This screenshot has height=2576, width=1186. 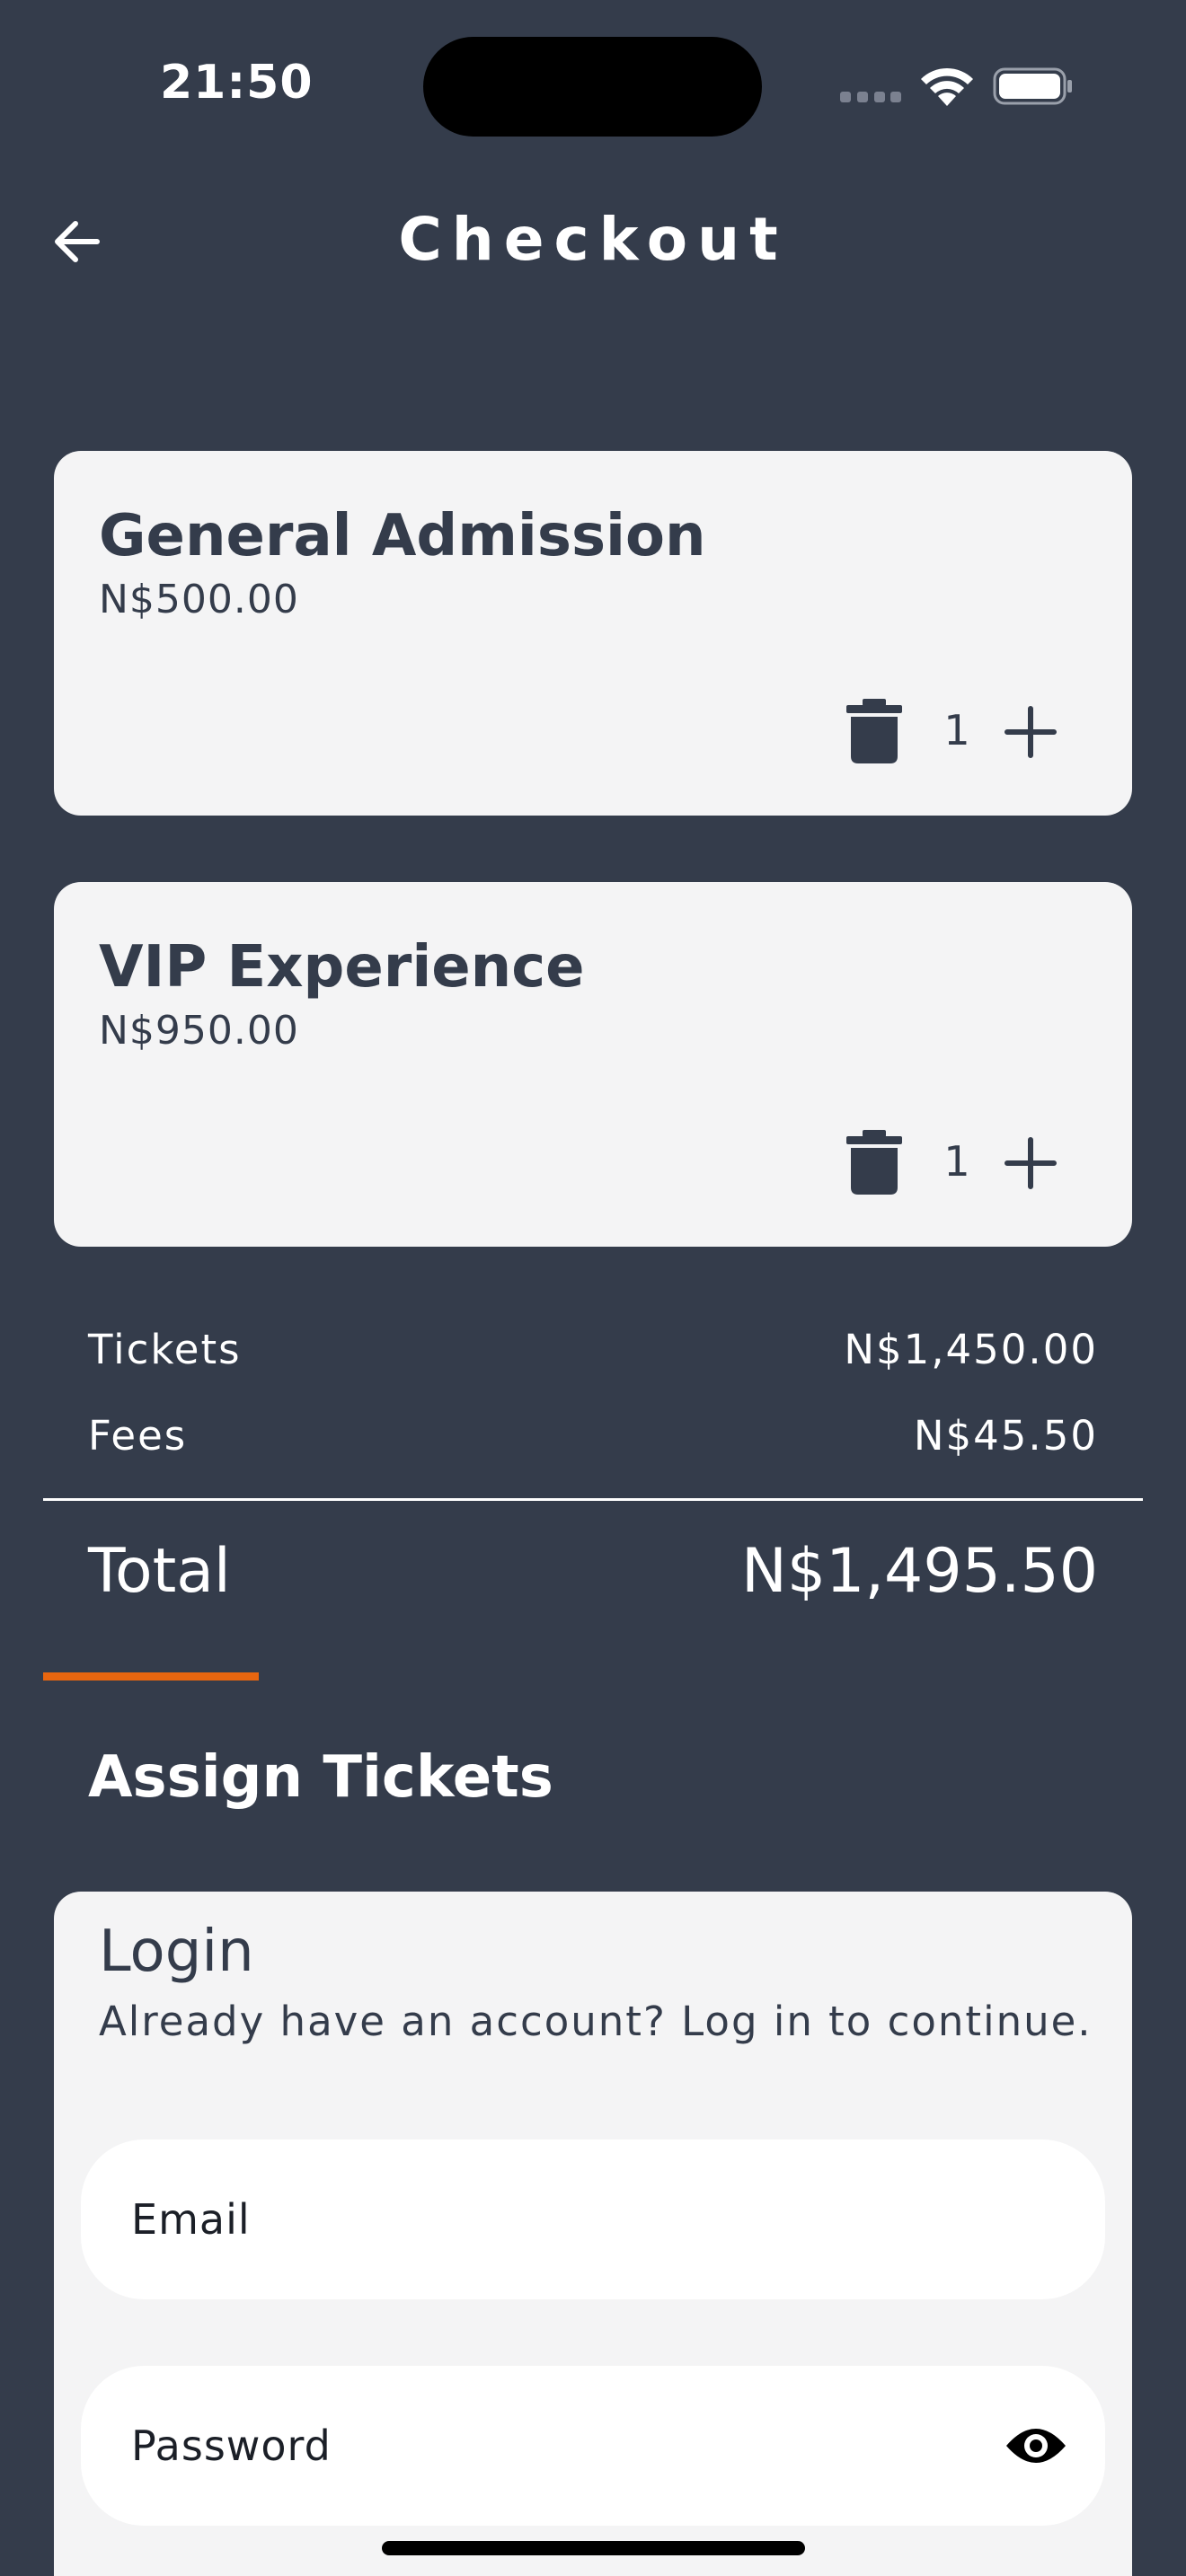 I want to click on total-label: Total, so click(x=159, y=1571).